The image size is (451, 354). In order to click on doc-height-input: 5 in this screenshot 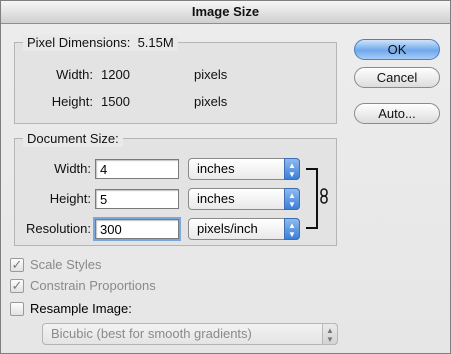, I will do `click(137, 199)`.